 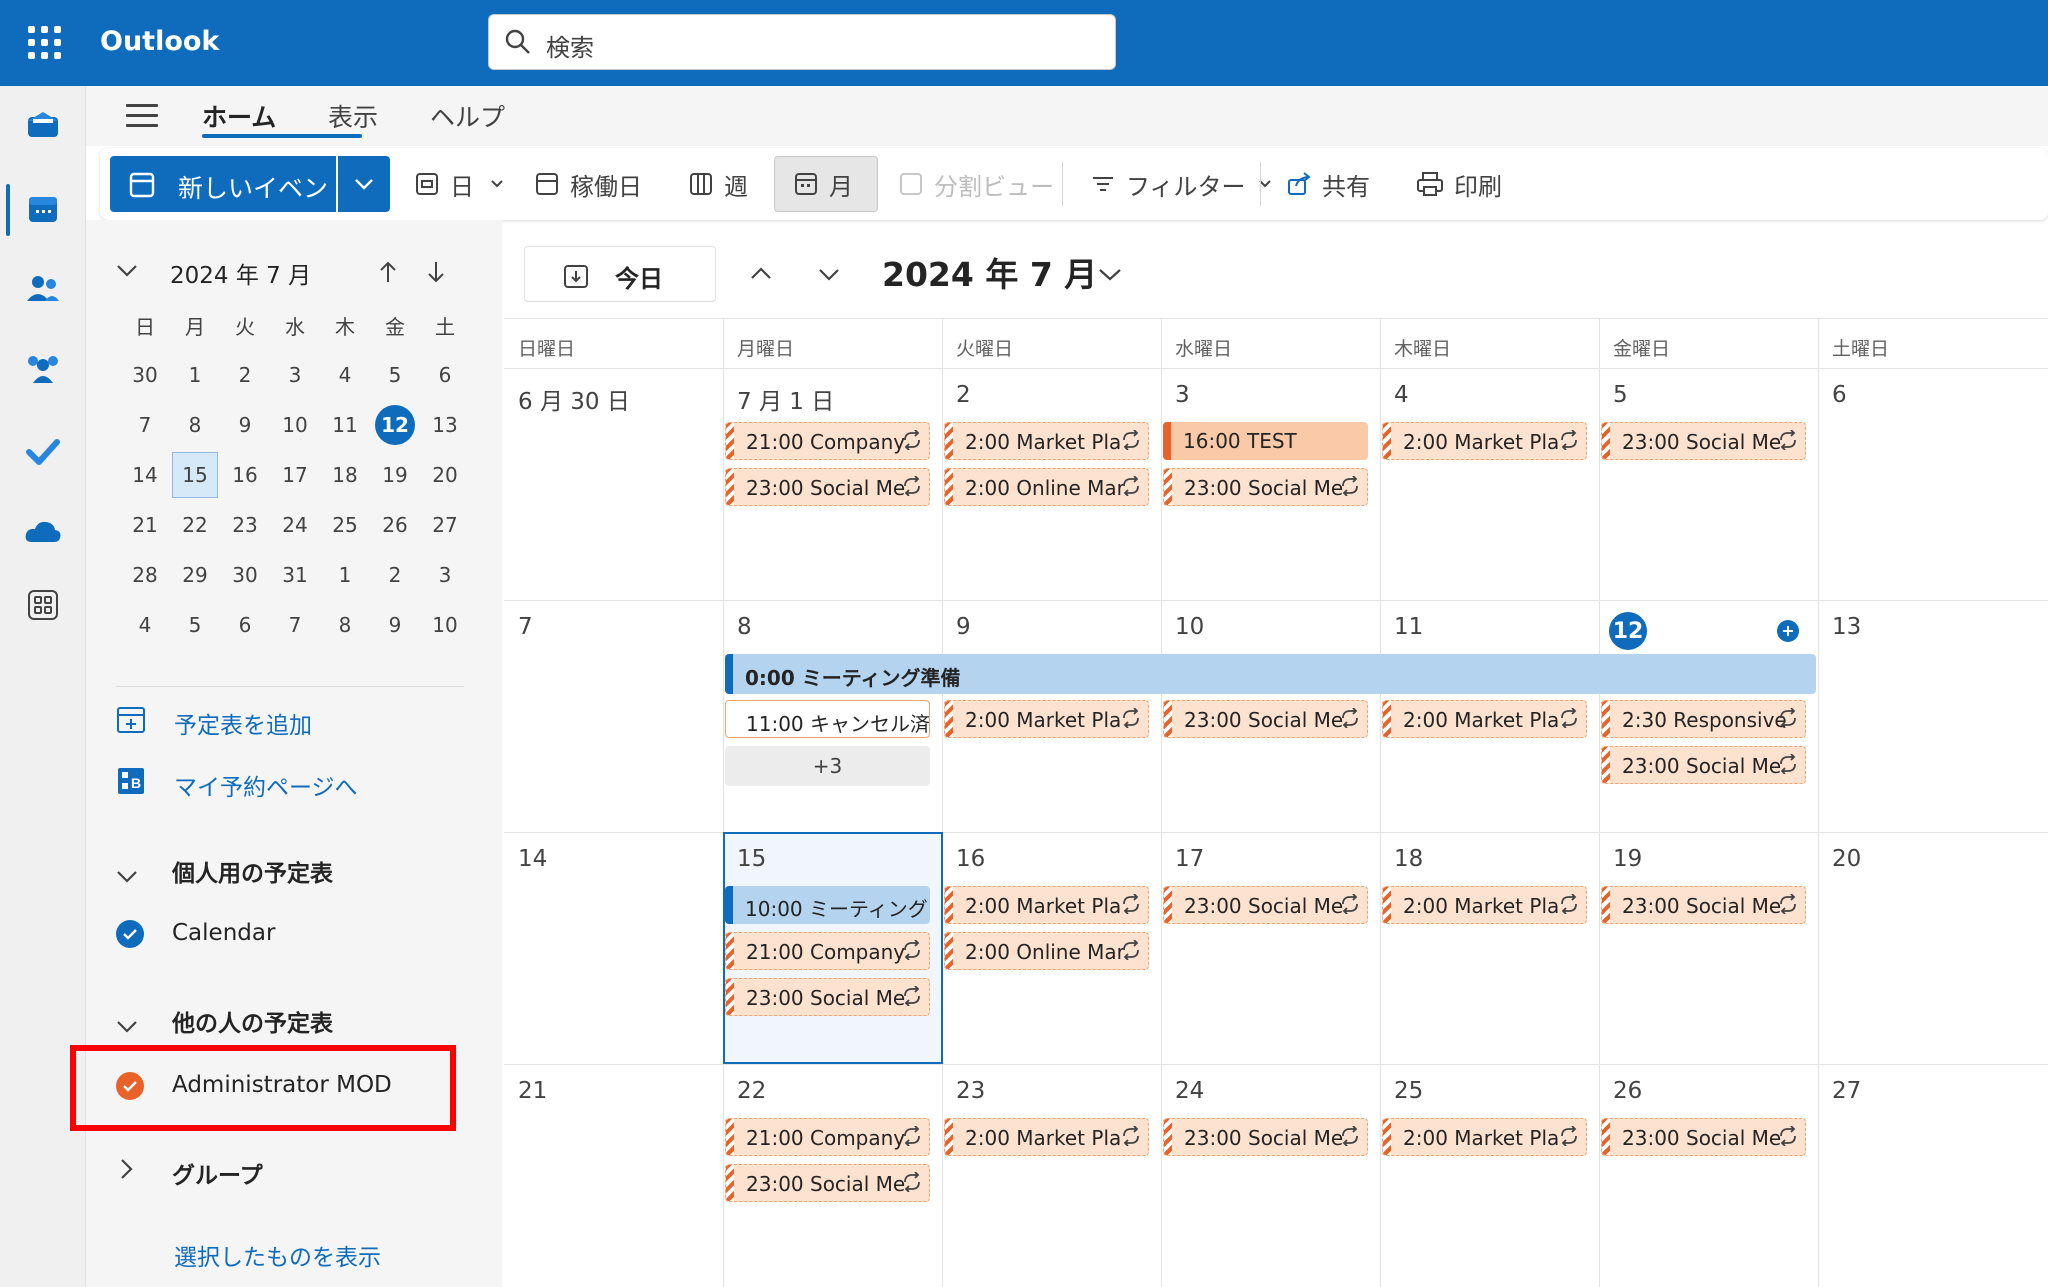 What do you see at coordinates (751, 1091) in the screenshot?
I see `day-number: 22` at bounding box center [751, 1091].